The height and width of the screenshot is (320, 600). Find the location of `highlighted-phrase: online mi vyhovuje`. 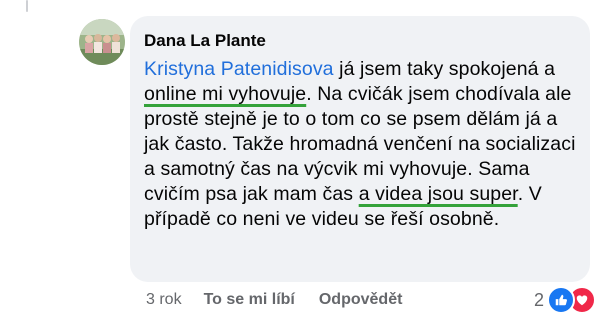

highlighted-phrase: online mi vyhovuje is located at coordinates (225, 94).